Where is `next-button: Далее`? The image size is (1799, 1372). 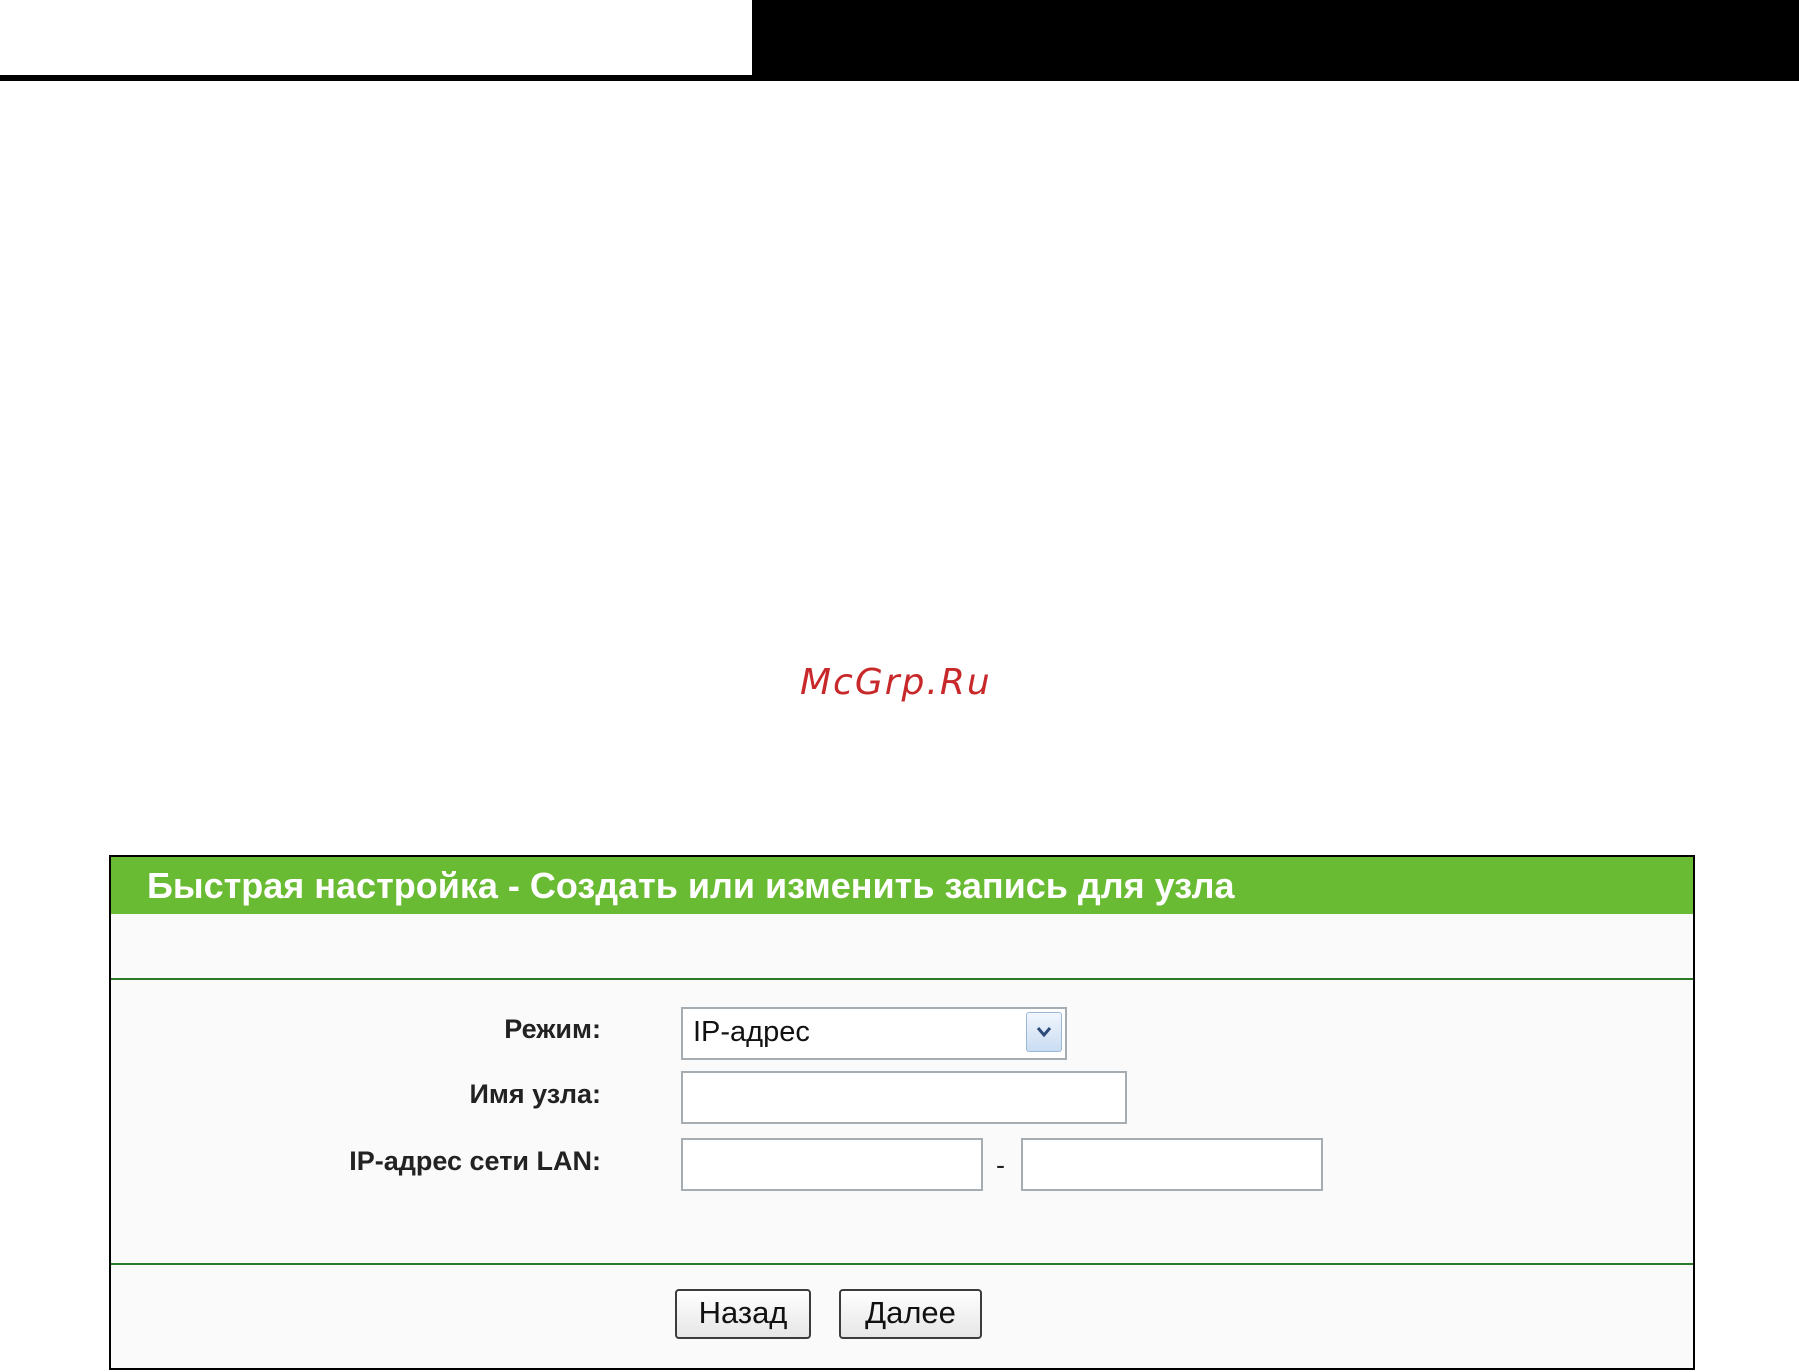 next-button: Далее is located at coordinates (910, 1314).